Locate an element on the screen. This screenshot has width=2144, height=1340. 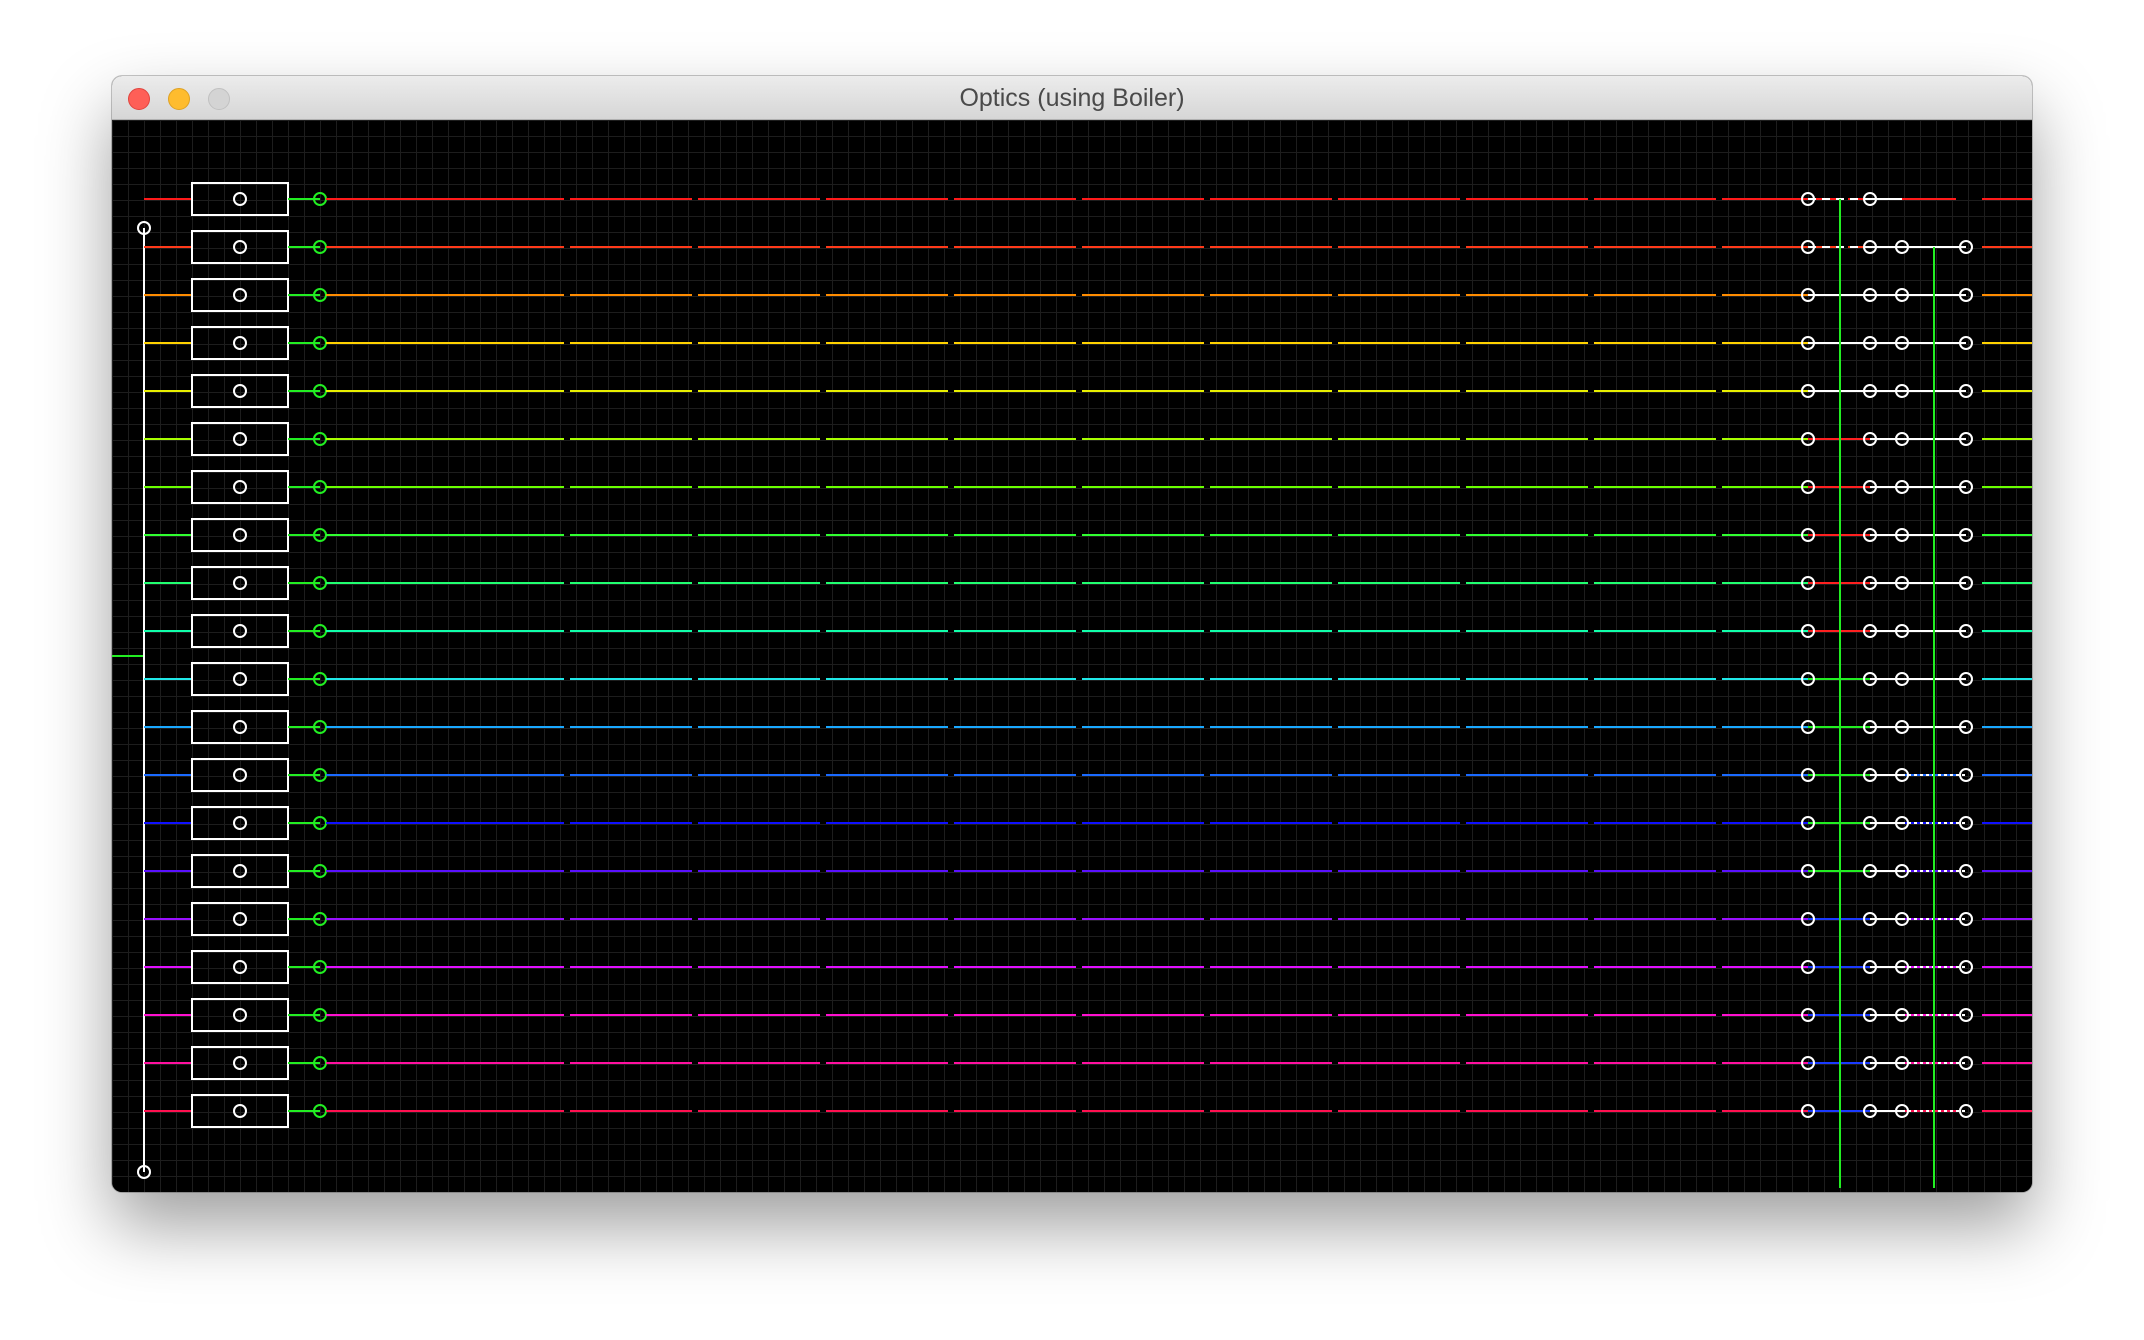
channel-8-component is located at coordinates (240, 535).